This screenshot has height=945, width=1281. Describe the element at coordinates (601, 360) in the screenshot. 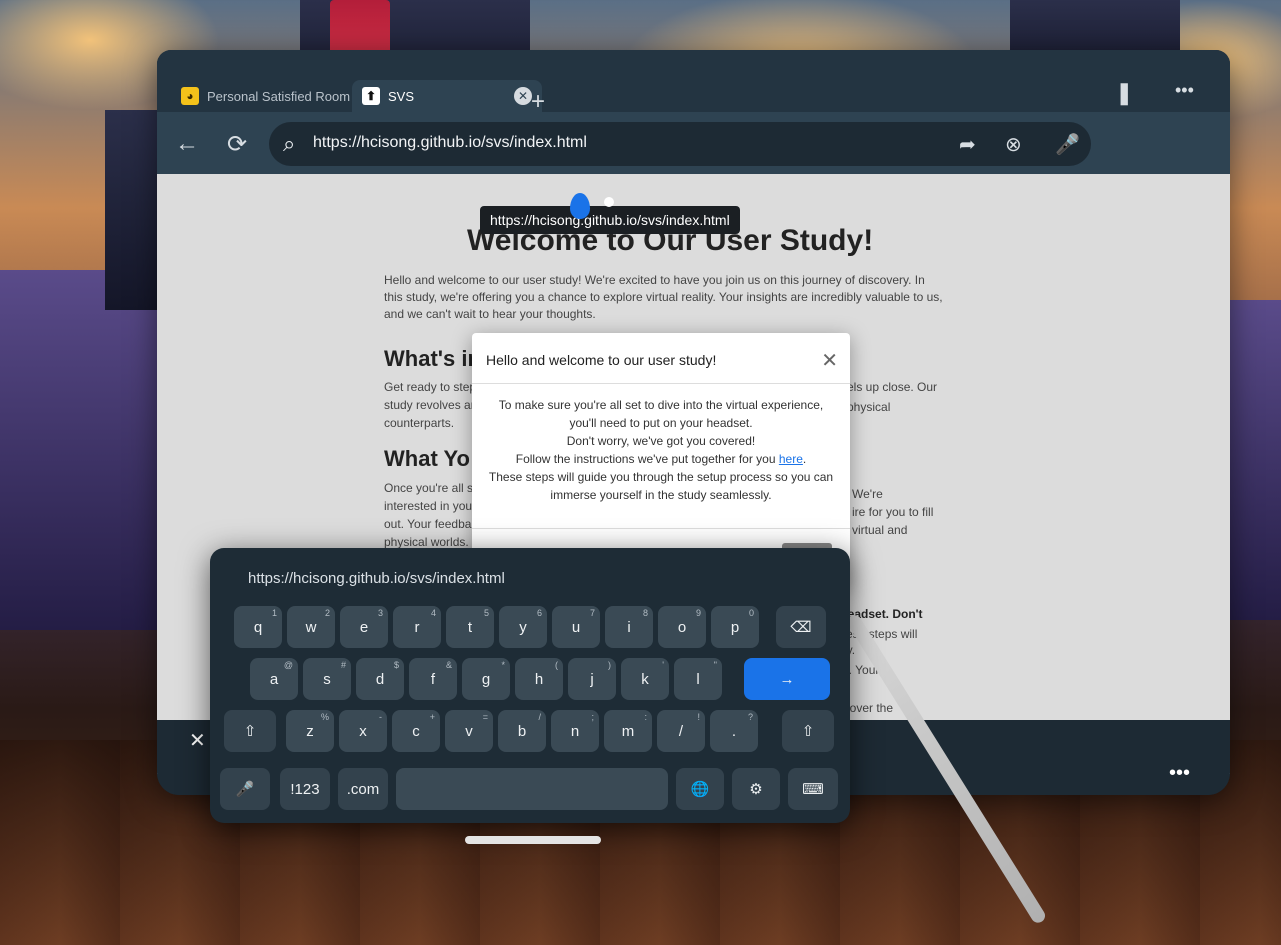

I see `dialog-title: Hello and welcome to our user study!` at that location.